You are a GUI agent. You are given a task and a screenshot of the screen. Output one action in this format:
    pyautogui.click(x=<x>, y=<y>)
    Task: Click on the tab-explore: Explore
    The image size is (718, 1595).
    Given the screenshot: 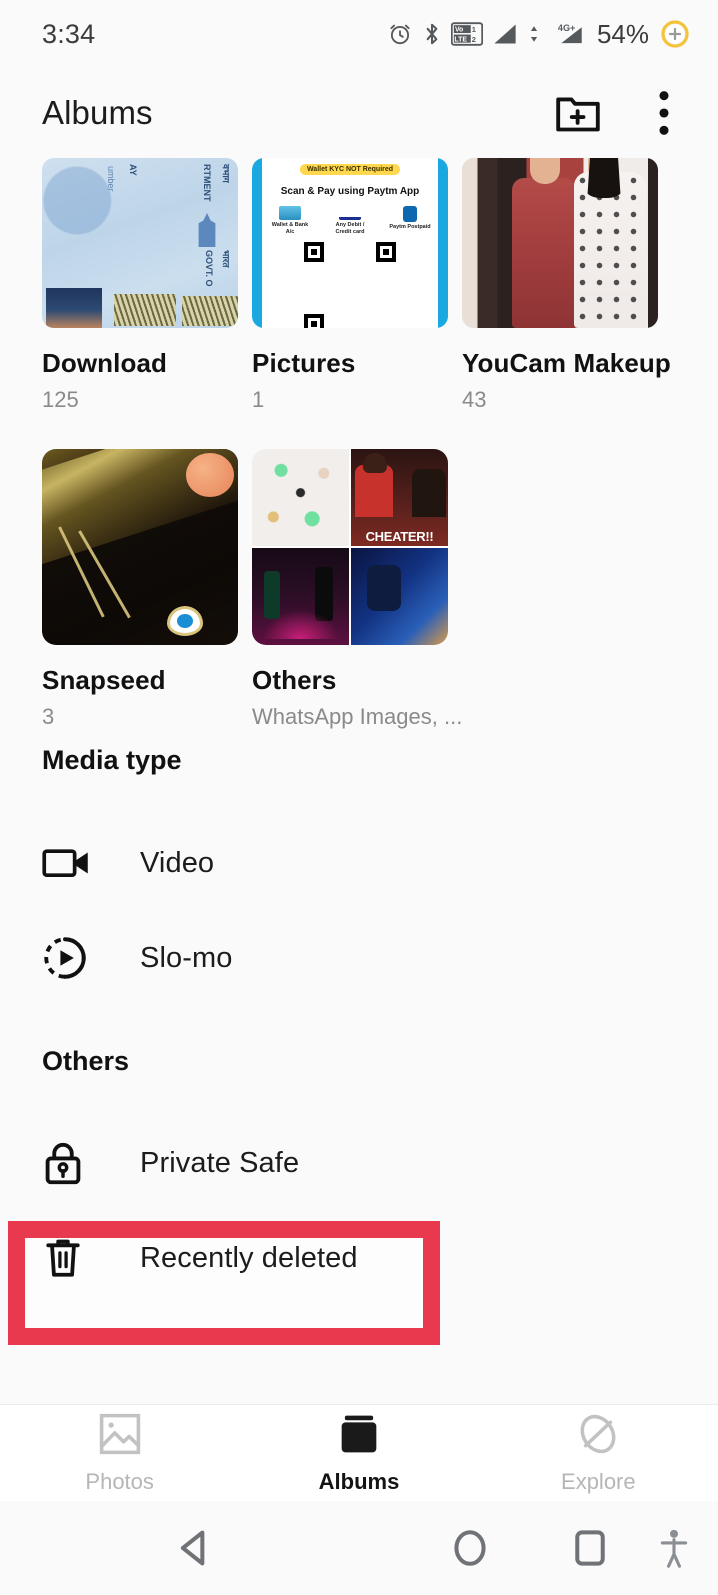 What is the action you would take?
    pyautogui.click(x=598, y=1453)
    